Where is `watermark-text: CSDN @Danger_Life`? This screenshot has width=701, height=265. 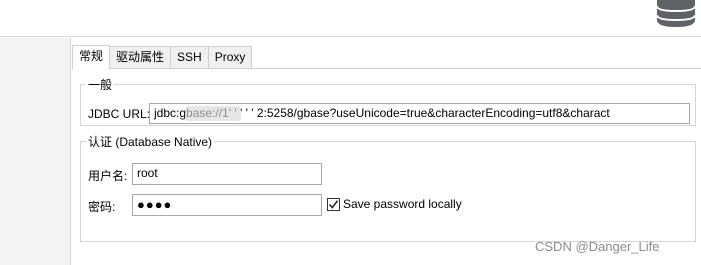
watermark-text: CSDN @Danger_Life is located at coordinates (597, 246).